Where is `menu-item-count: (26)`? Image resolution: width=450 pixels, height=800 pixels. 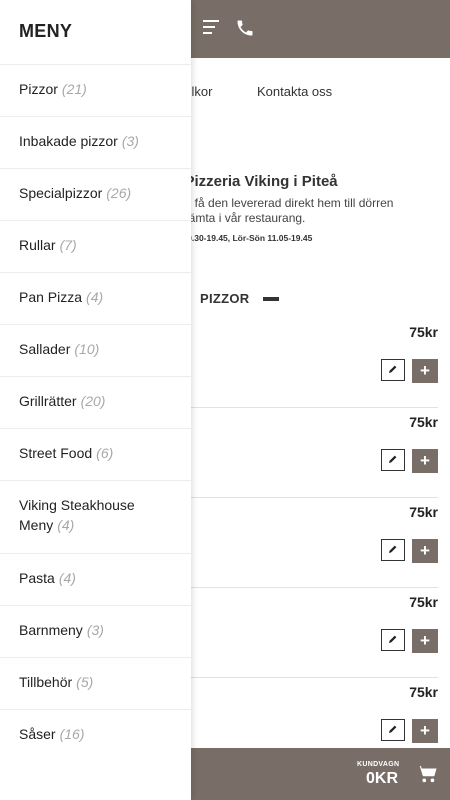
menu-item-count: (26) is located at coordinates (119, 193).